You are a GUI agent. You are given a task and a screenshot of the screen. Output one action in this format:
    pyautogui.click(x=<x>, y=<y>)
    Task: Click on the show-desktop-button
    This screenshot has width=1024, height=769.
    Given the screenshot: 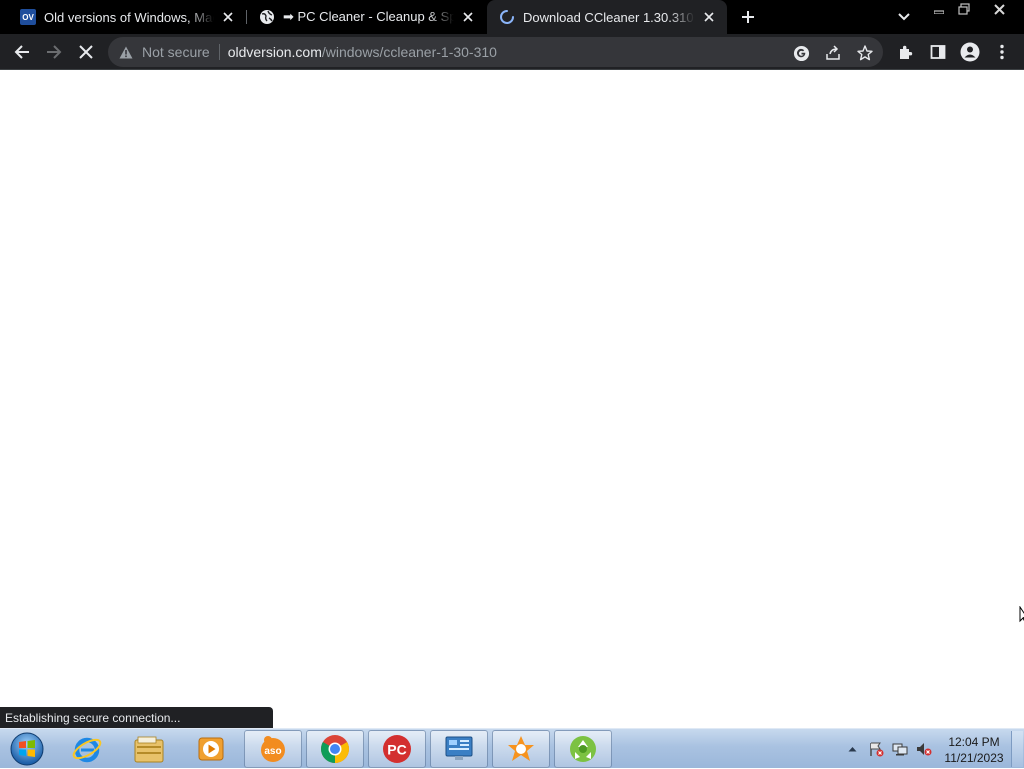 What is the action you would take?
    pyautogui.click(x=1017, y=749)
    